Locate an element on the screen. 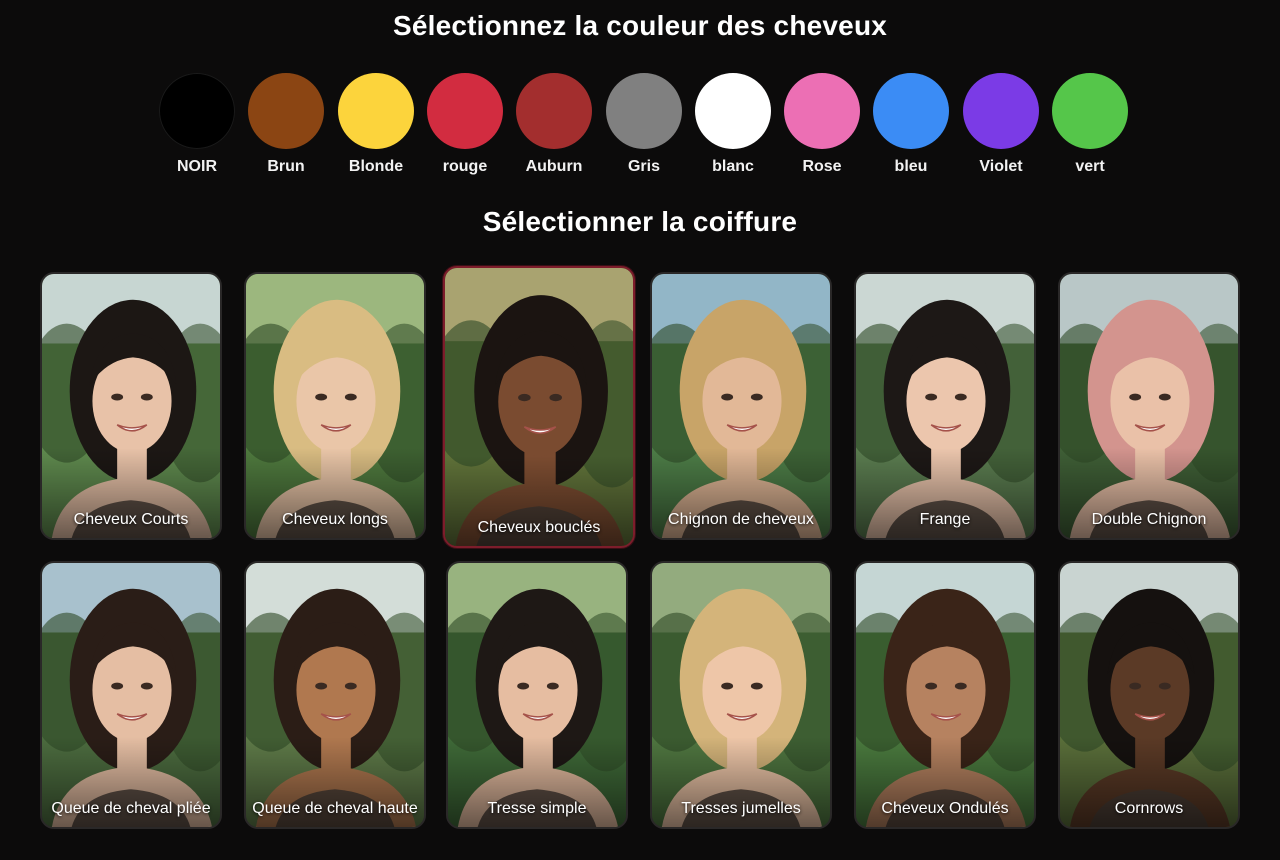  color-swatch-vert: vert is located at coordinates (1090, 128).